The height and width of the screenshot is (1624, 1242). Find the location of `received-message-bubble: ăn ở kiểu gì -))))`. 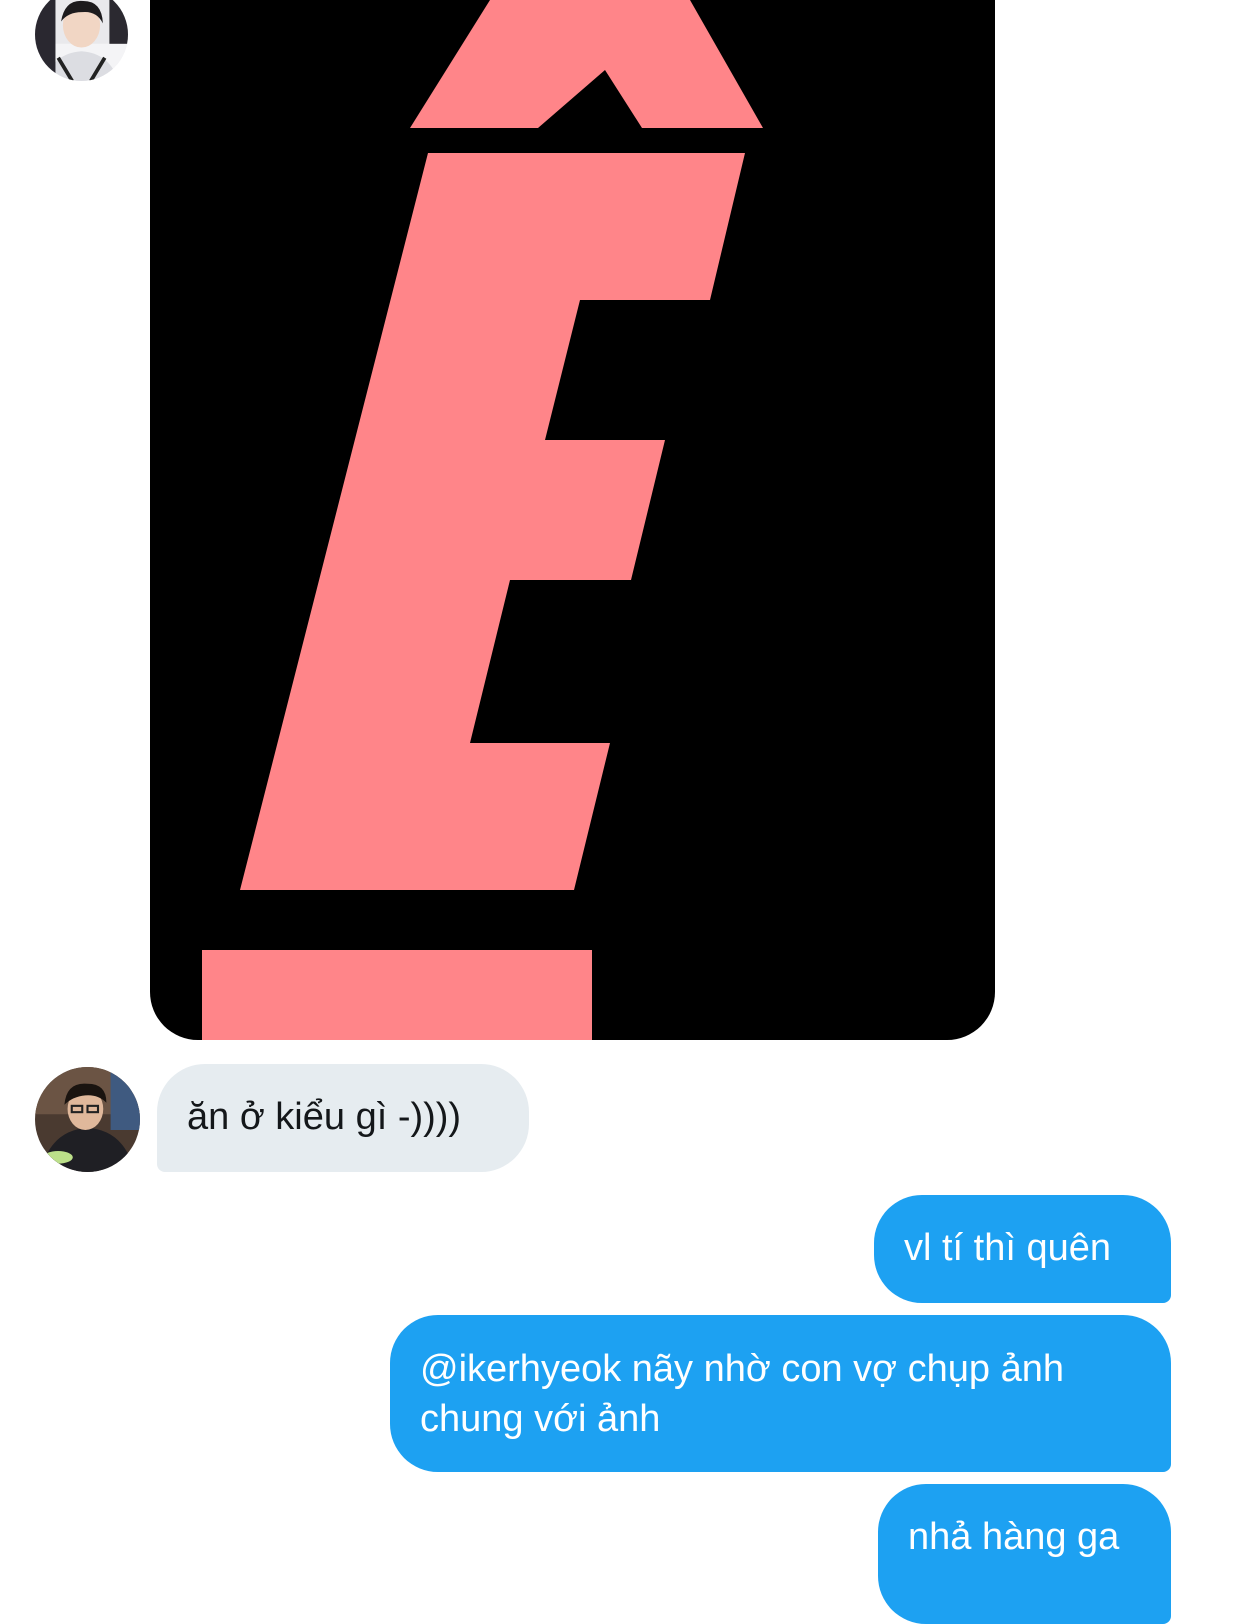

received-message-bubble: ăn ở kiểu gì -)))) is located at coordinates (343, 1118).